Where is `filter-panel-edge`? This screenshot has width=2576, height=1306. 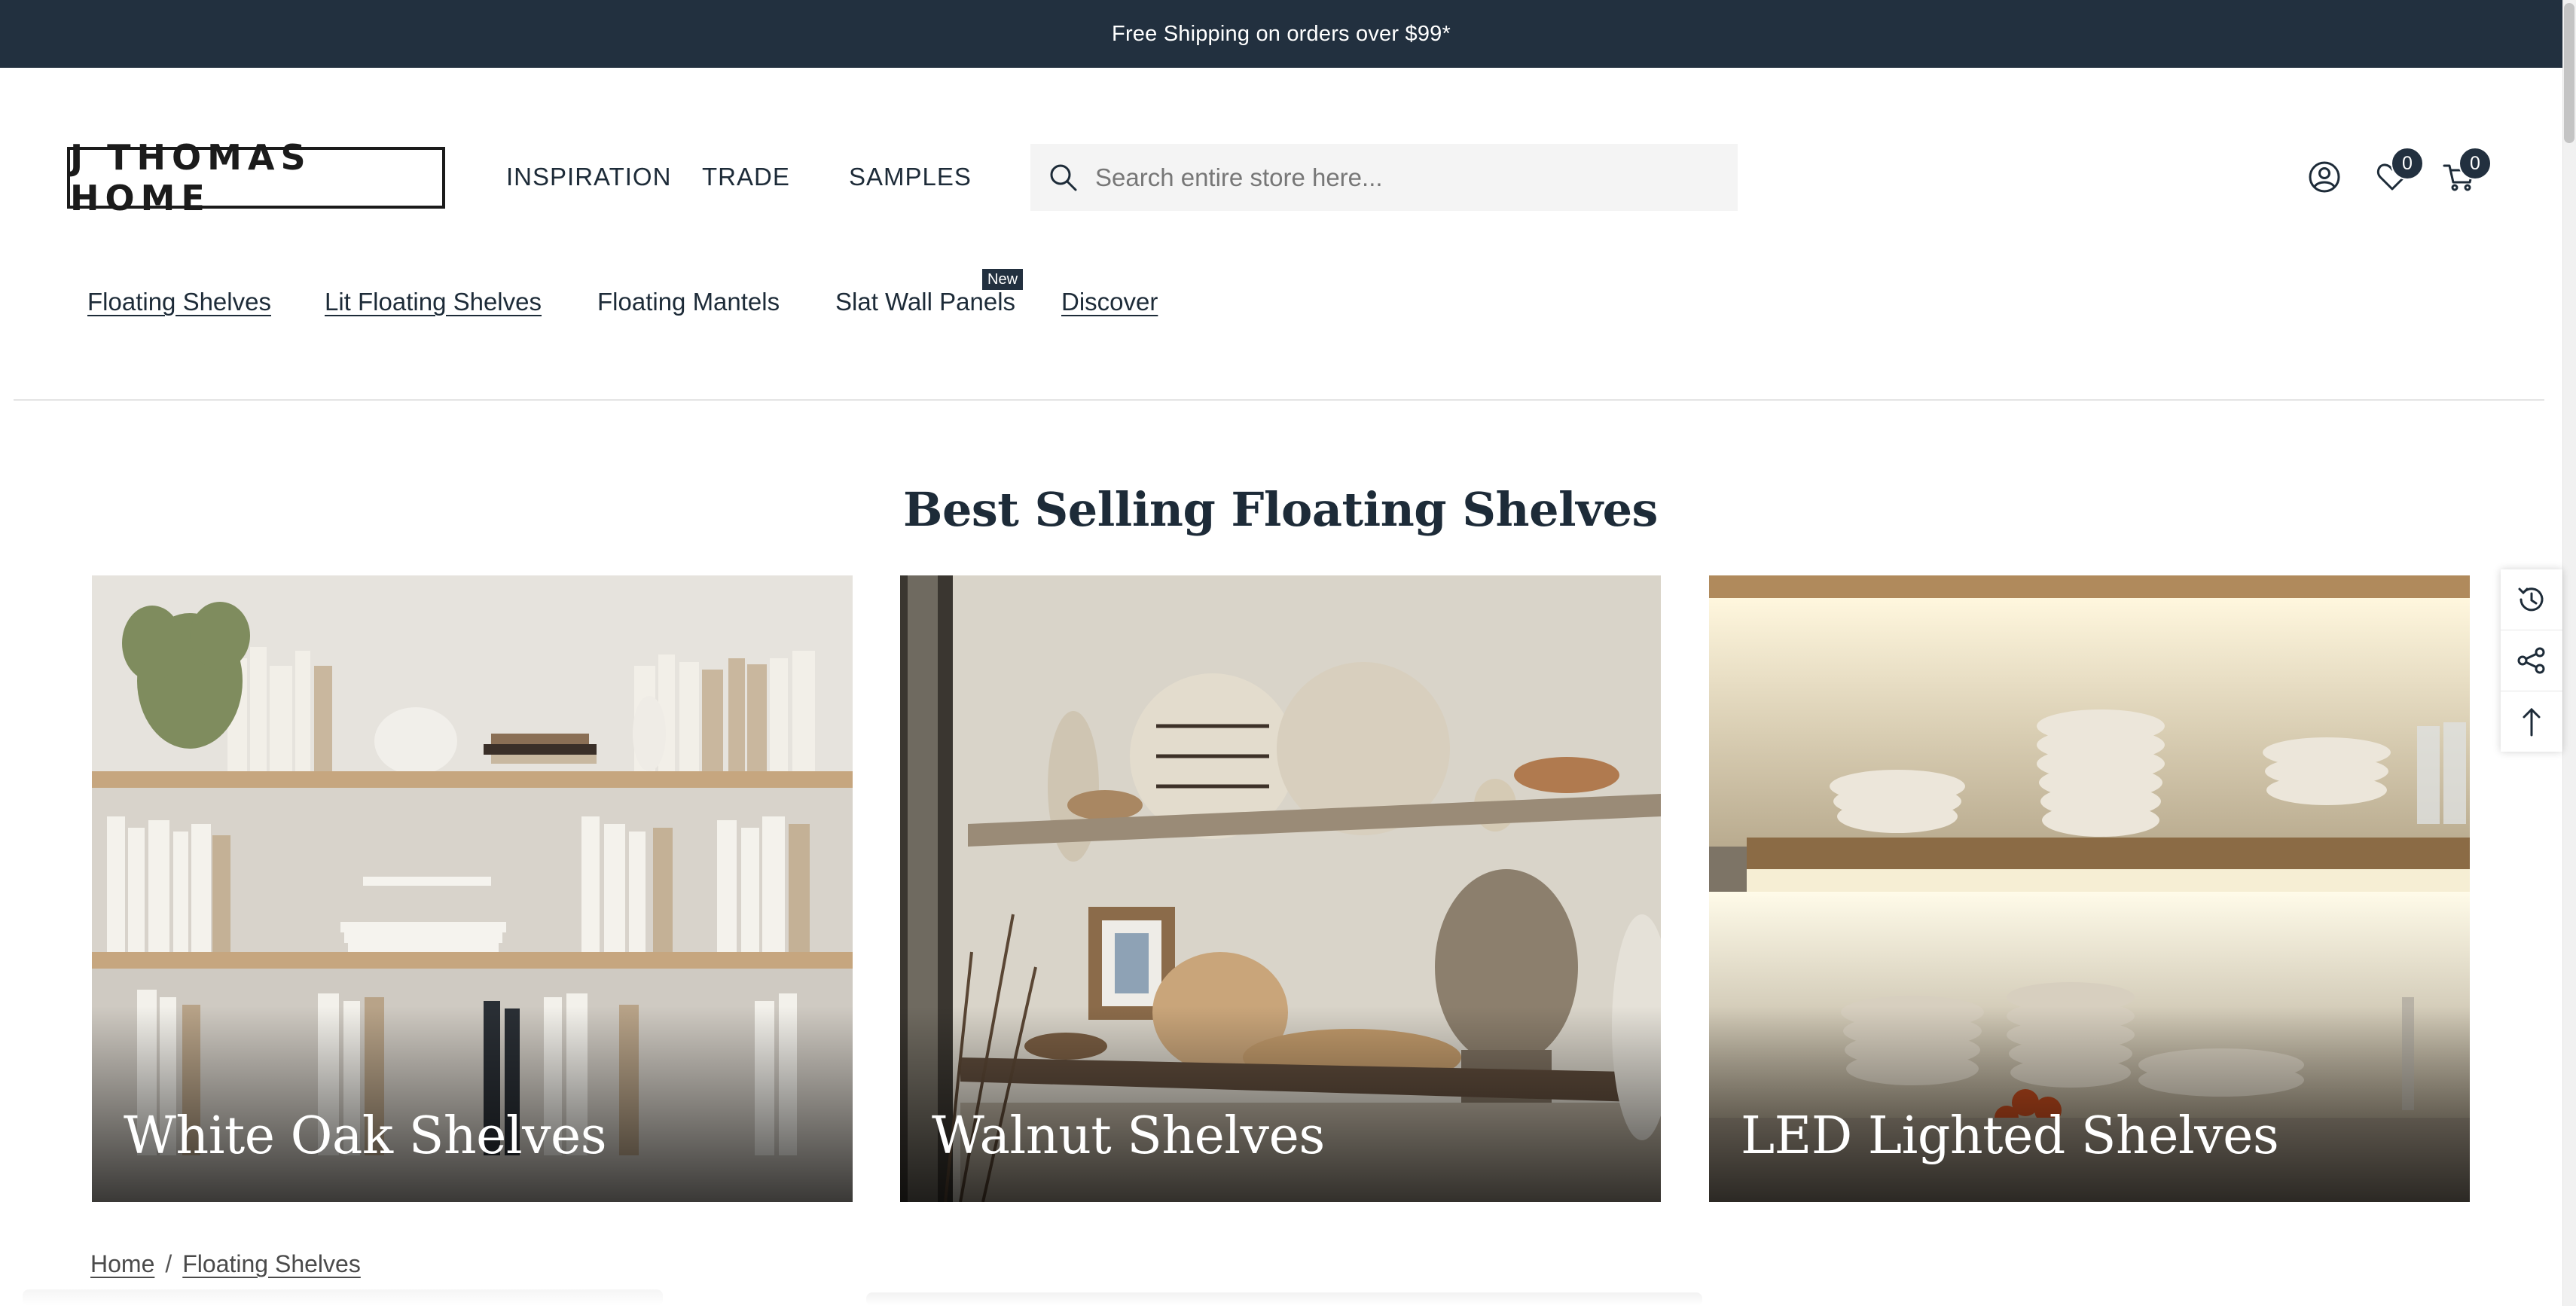 filter-panel-edge is located at coordinates (343, 1297).